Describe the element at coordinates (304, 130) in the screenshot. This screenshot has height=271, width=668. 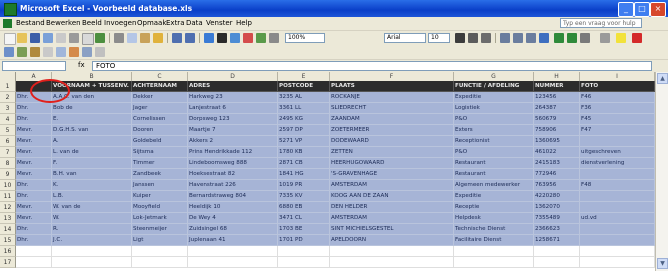
I see `table-cell: 2597 DP` at that location.